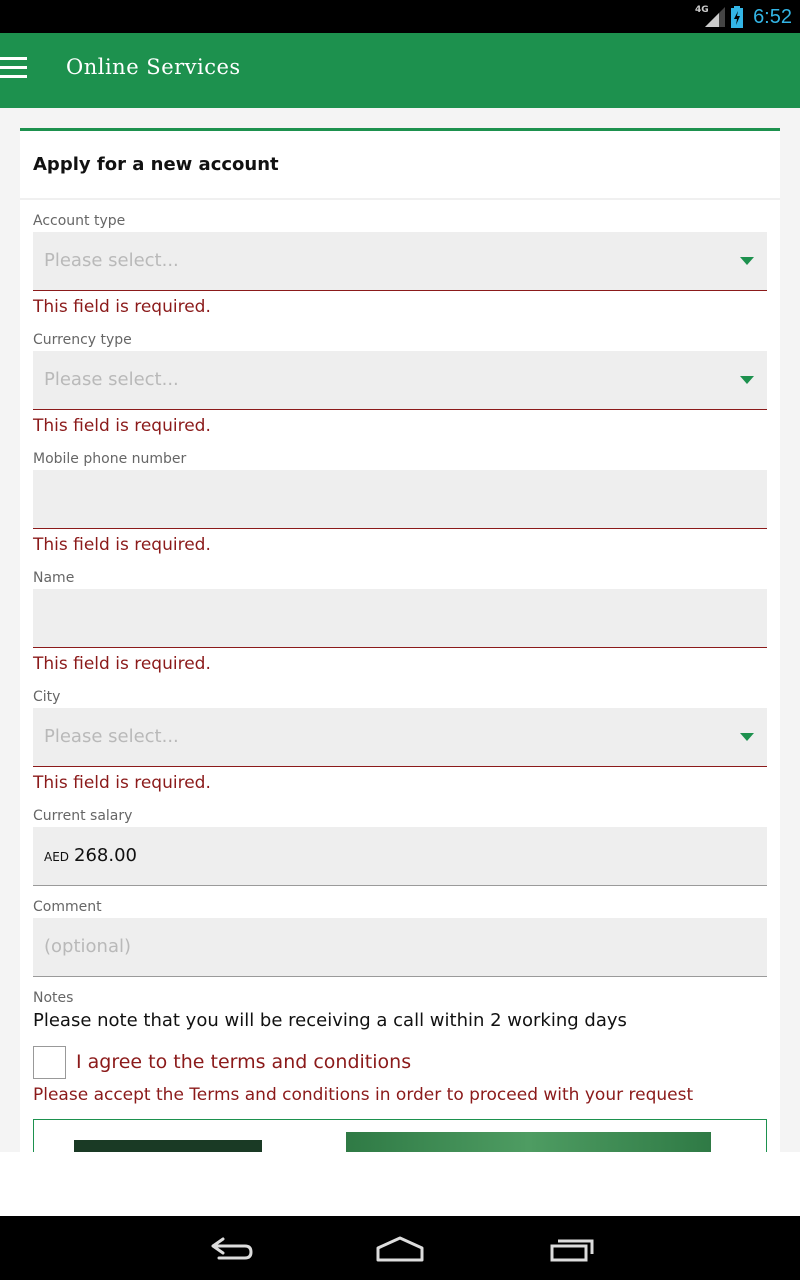 The width and height of the screenshot is (800, 1280). I want to click on promo-banner, so click(400, 1135).